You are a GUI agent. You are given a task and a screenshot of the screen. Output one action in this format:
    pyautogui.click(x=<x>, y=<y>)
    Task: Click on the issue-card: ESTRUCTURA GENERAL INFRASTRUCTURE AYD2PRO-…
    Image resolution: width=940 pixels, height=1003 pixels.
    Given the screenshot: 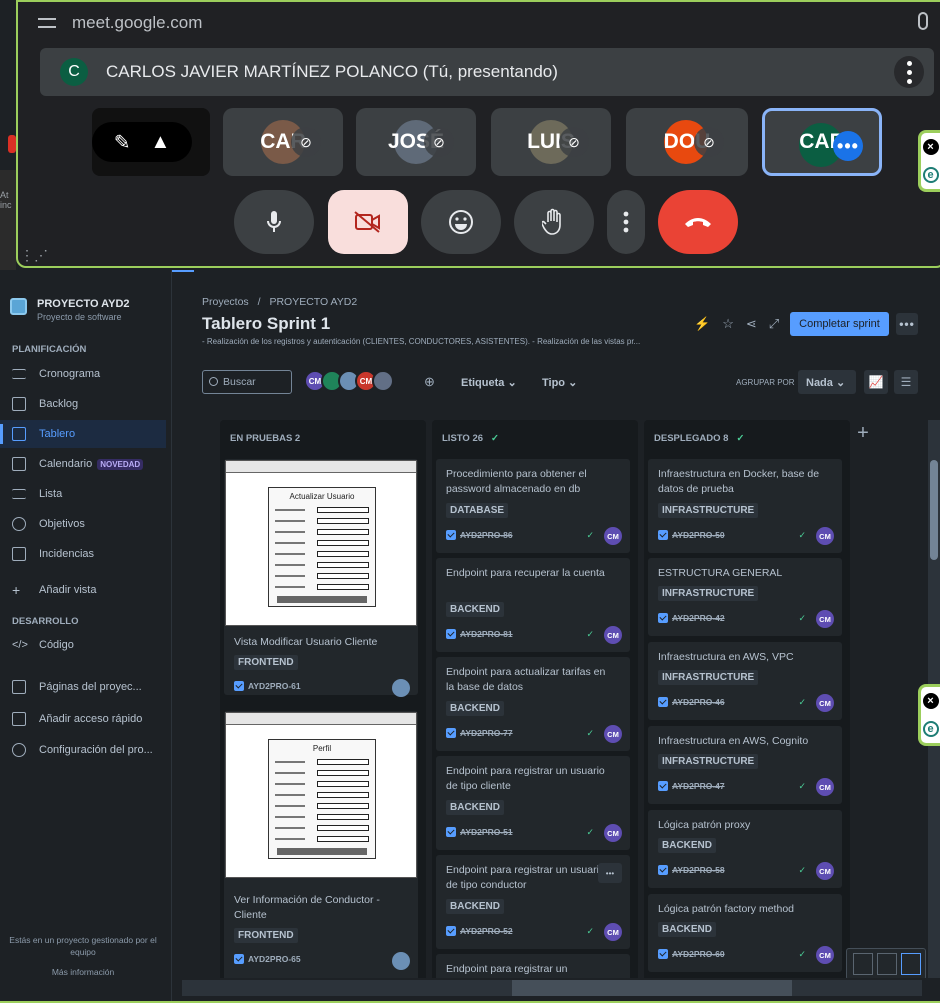 What is the action you would take?
    pyautogui.click(x=745, y=597)
    